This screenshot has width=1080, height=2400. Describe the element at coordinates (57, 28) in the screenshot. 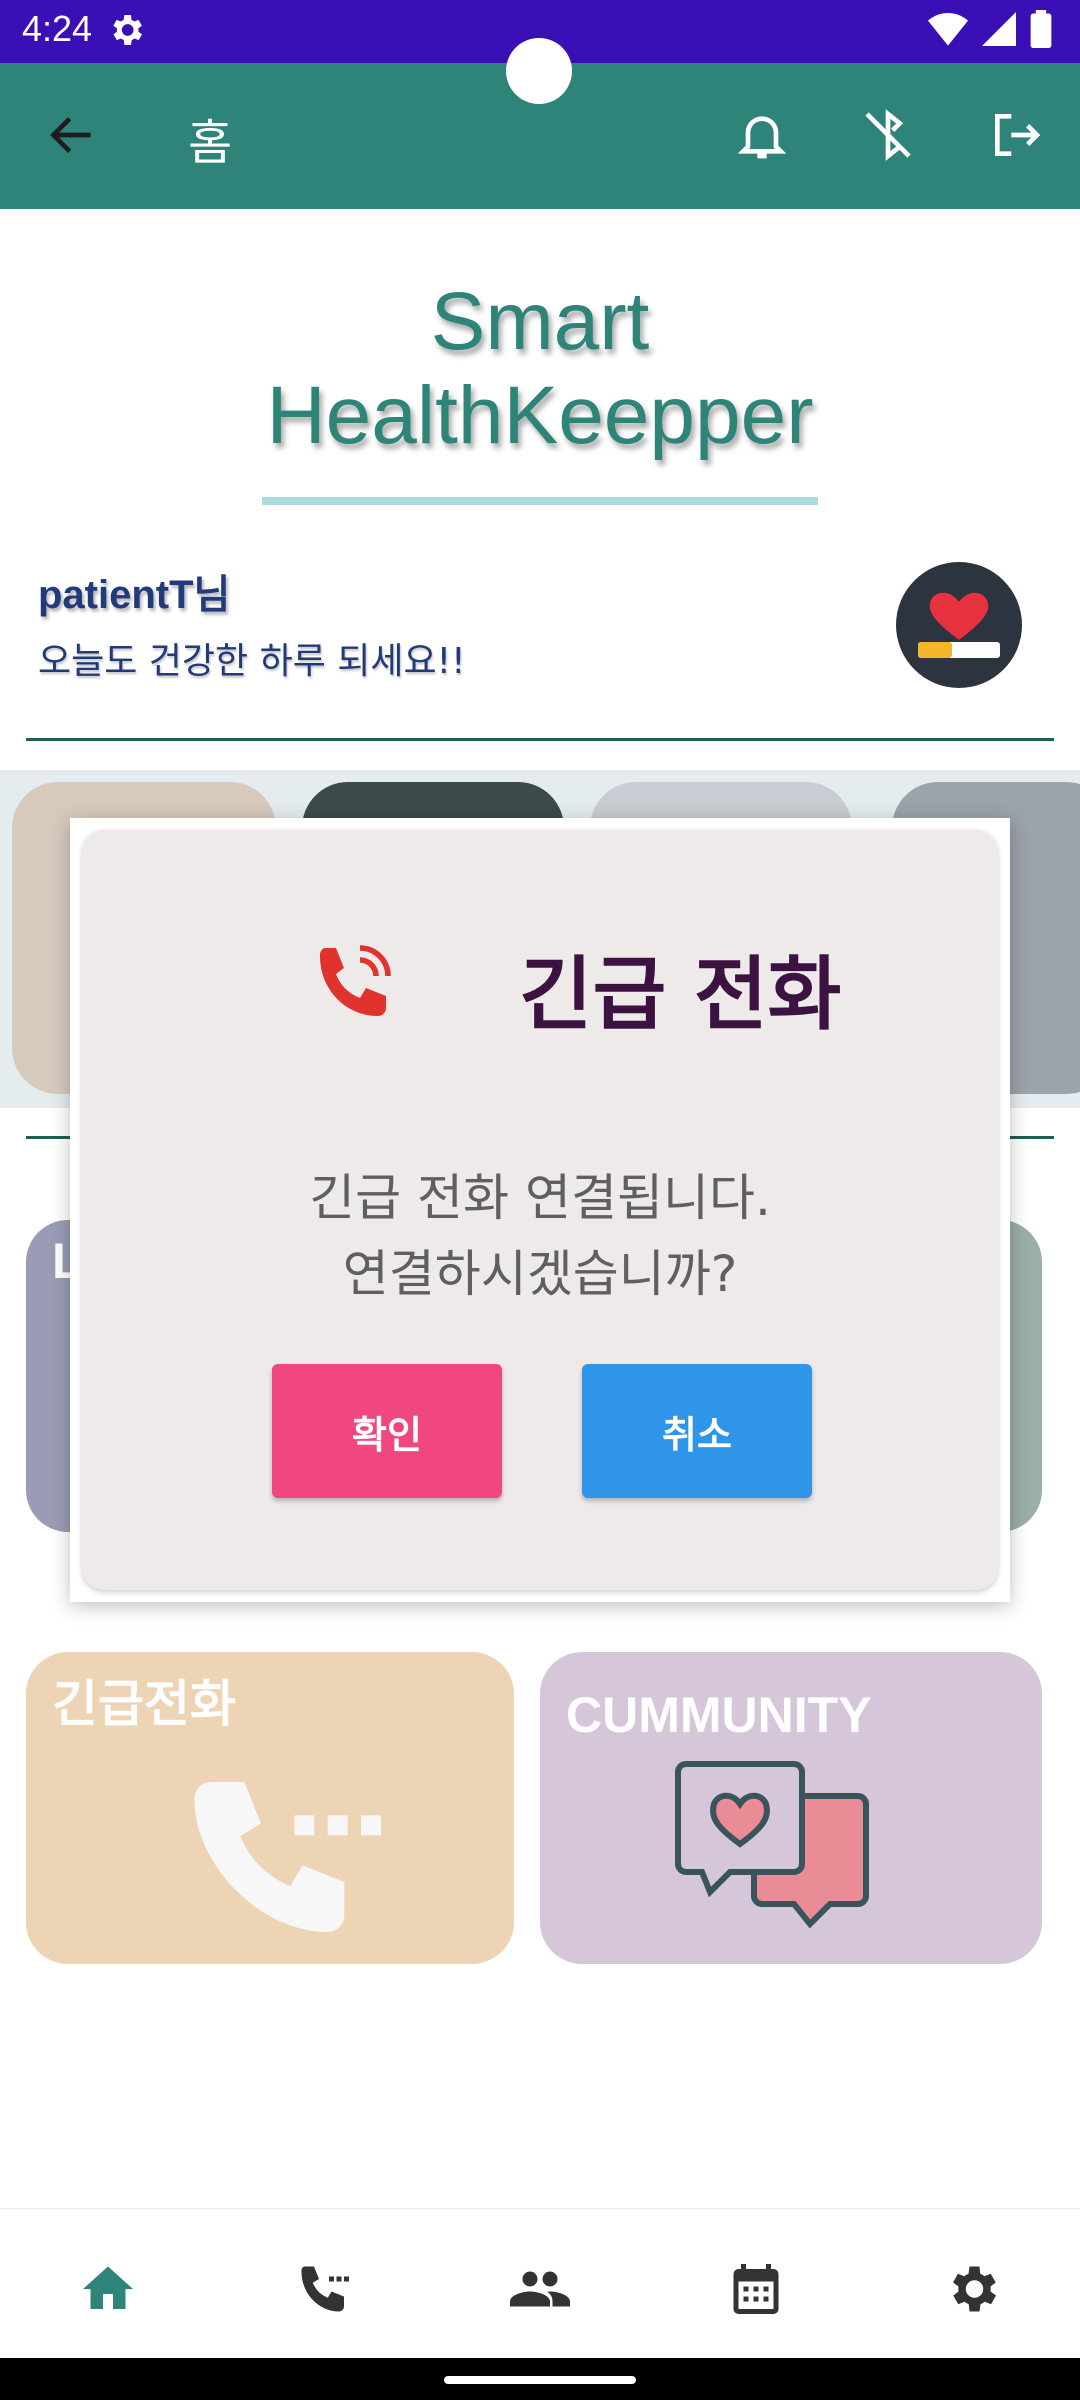

I see `status-time: 4:24` at that location.